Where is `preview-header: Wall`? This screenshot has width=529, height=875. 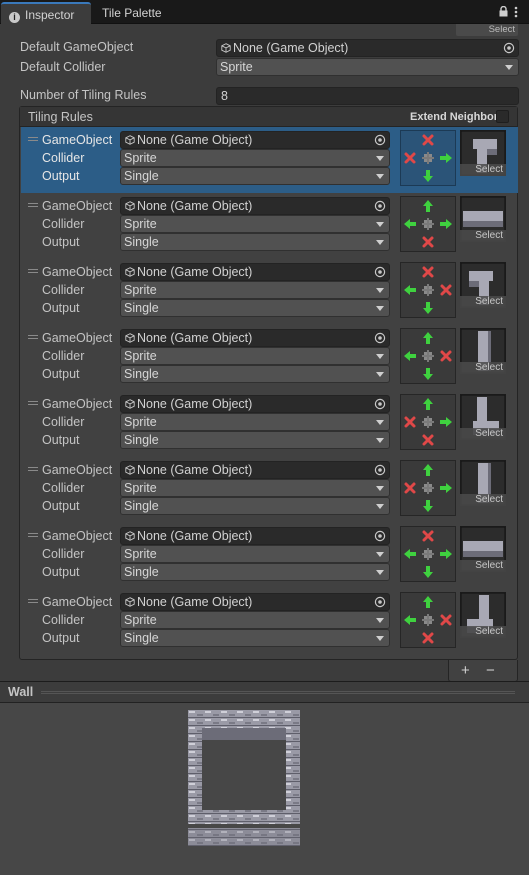 preview-header: Wall is located at coordinates (264, 692).